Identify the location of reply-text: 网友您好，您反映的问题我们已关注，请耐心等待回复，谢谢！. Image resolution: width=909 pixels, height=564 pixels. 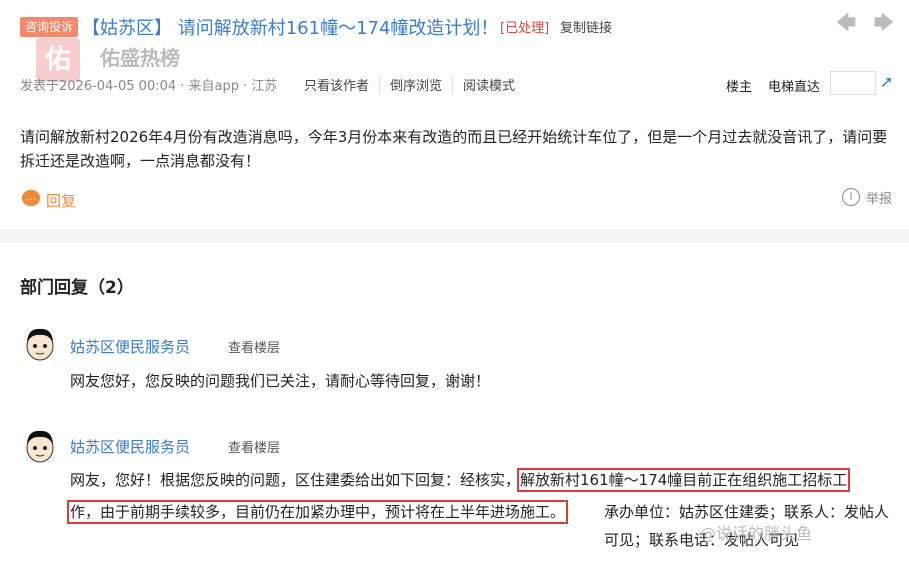
(280, 381).